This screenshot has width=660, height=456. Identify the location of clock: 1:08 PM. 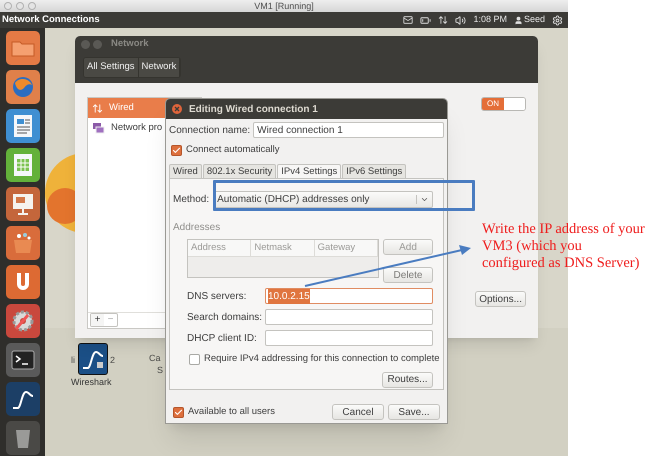
(490, 20).